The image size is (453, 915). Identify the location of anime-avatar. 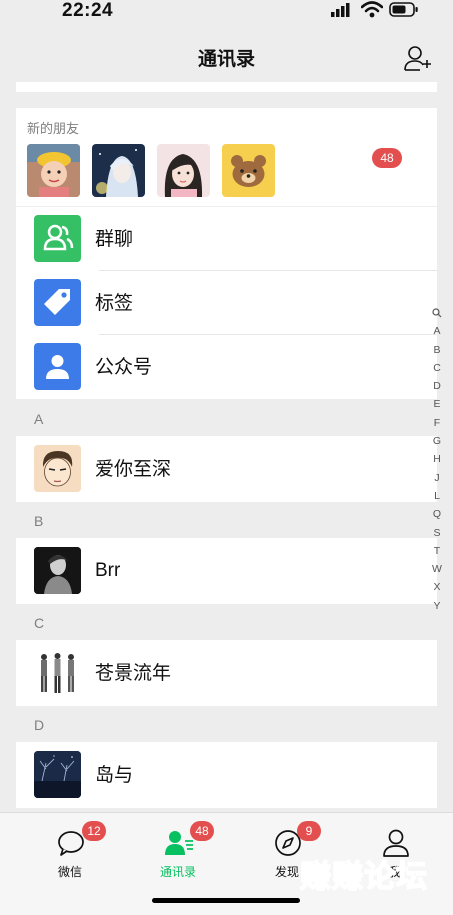
(118, 170).